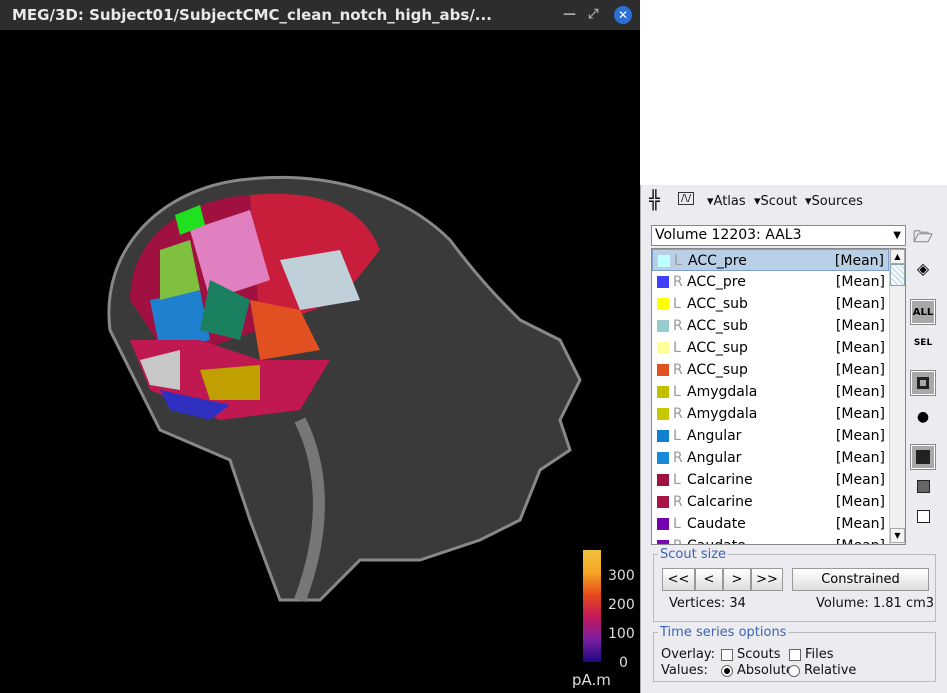 This screenshot has width=947, height=693. I want to click on scout-list-item: L Caudate [Mean], so click(770, 524).